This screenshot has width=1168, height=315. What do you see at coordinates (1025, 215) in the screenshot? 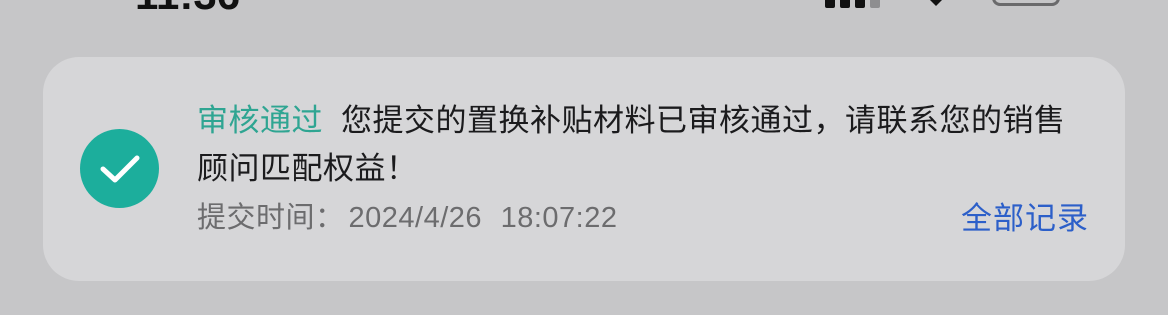
I see `all-records-link: 全部记录` at bounding box center [1025, 215].